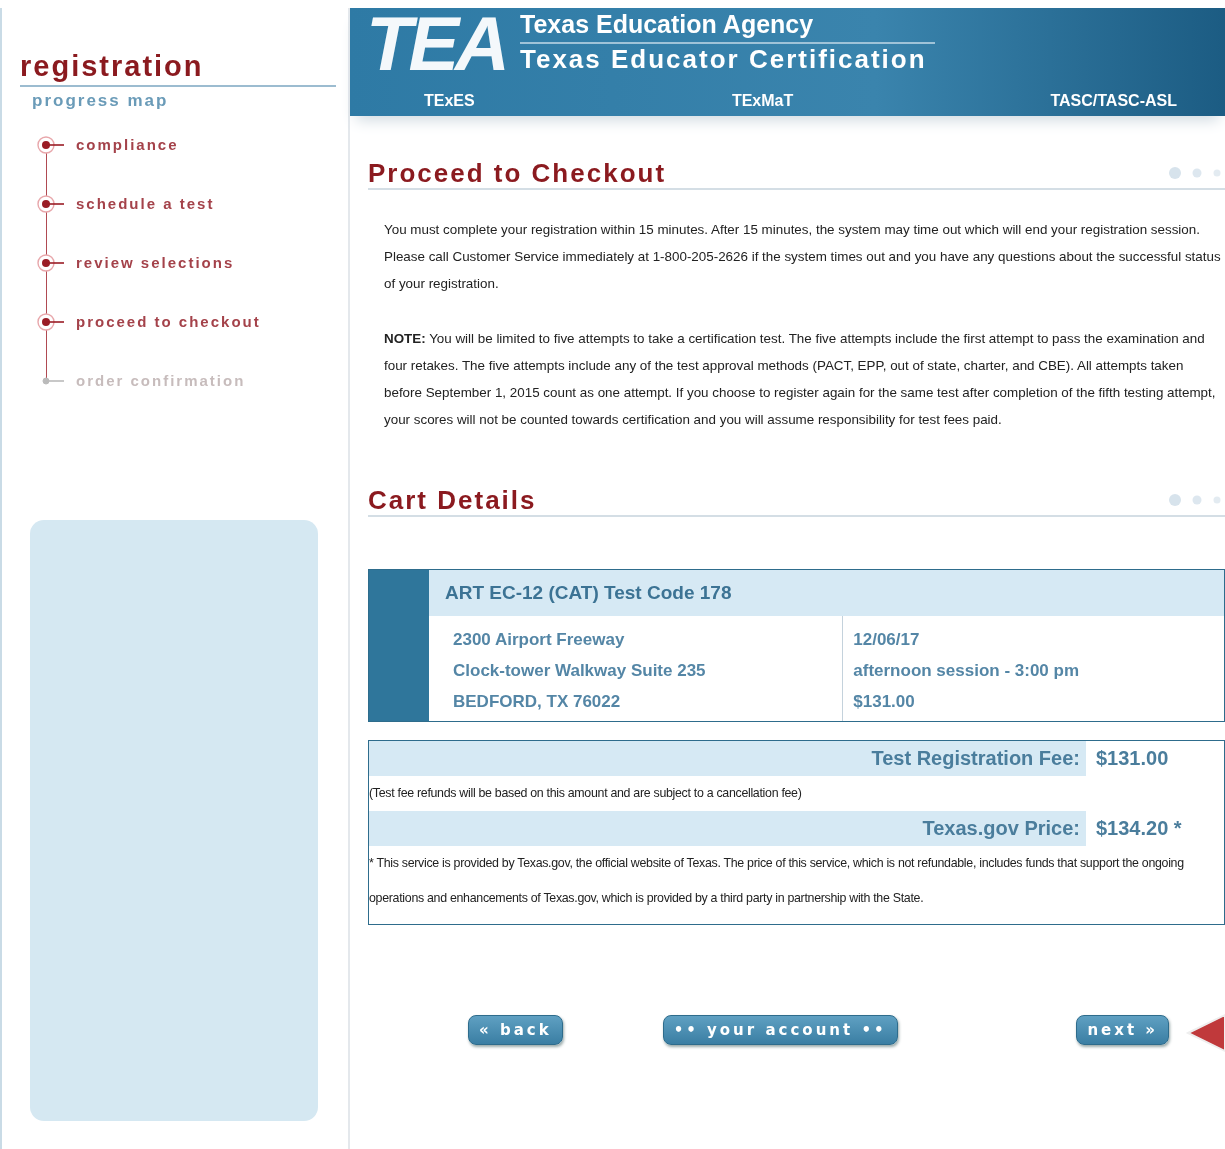  I want to click on sidebar-subtitle: progress map, so click(100, 101).